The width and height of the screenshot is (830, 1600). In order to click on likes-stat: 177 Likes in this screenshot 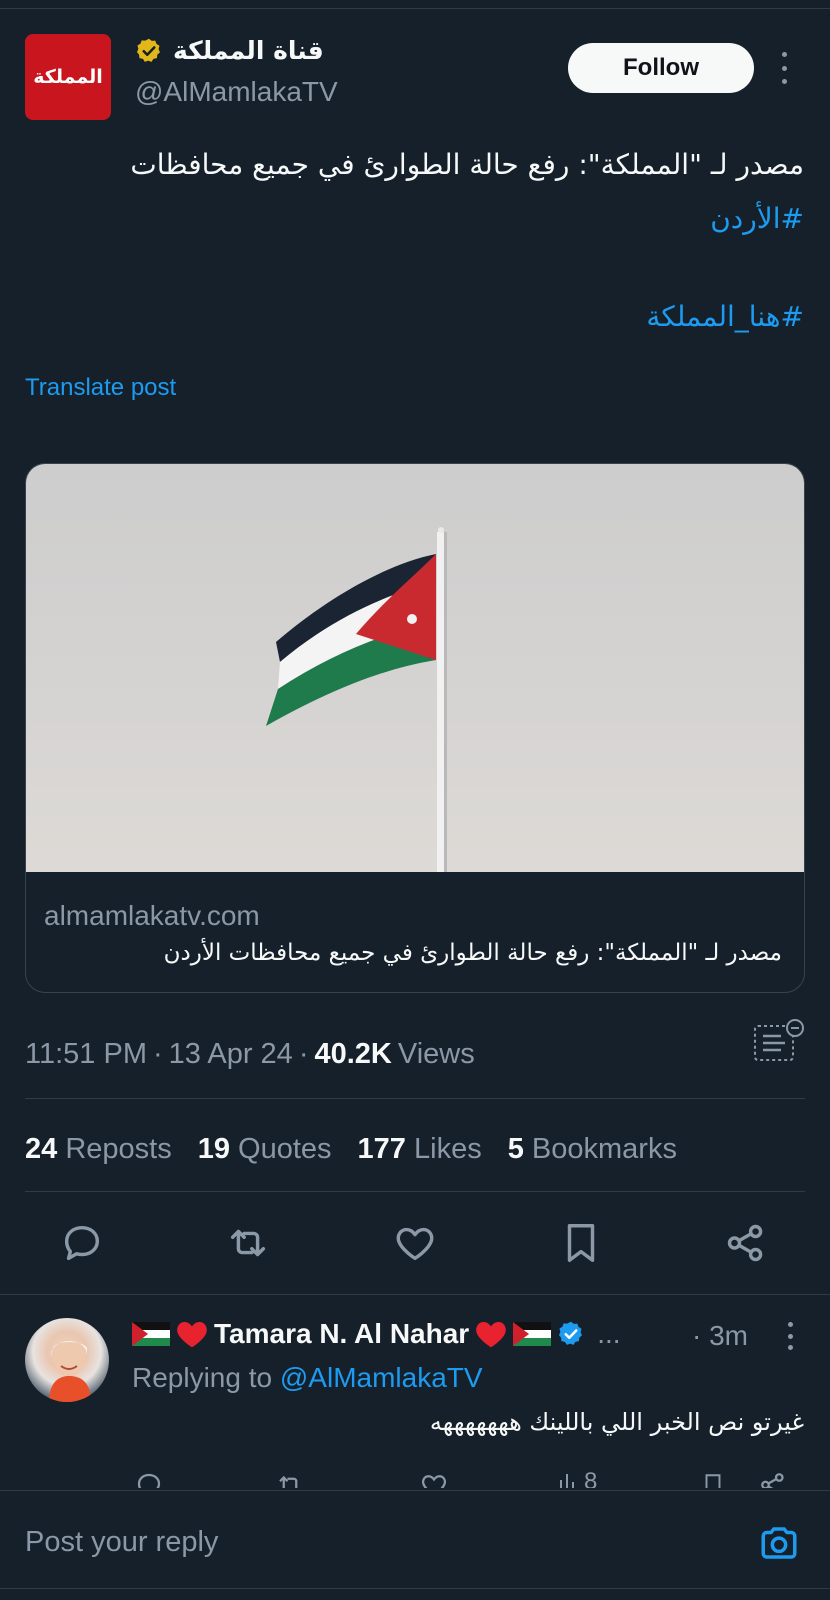, I will do `click(420, 1149)`.